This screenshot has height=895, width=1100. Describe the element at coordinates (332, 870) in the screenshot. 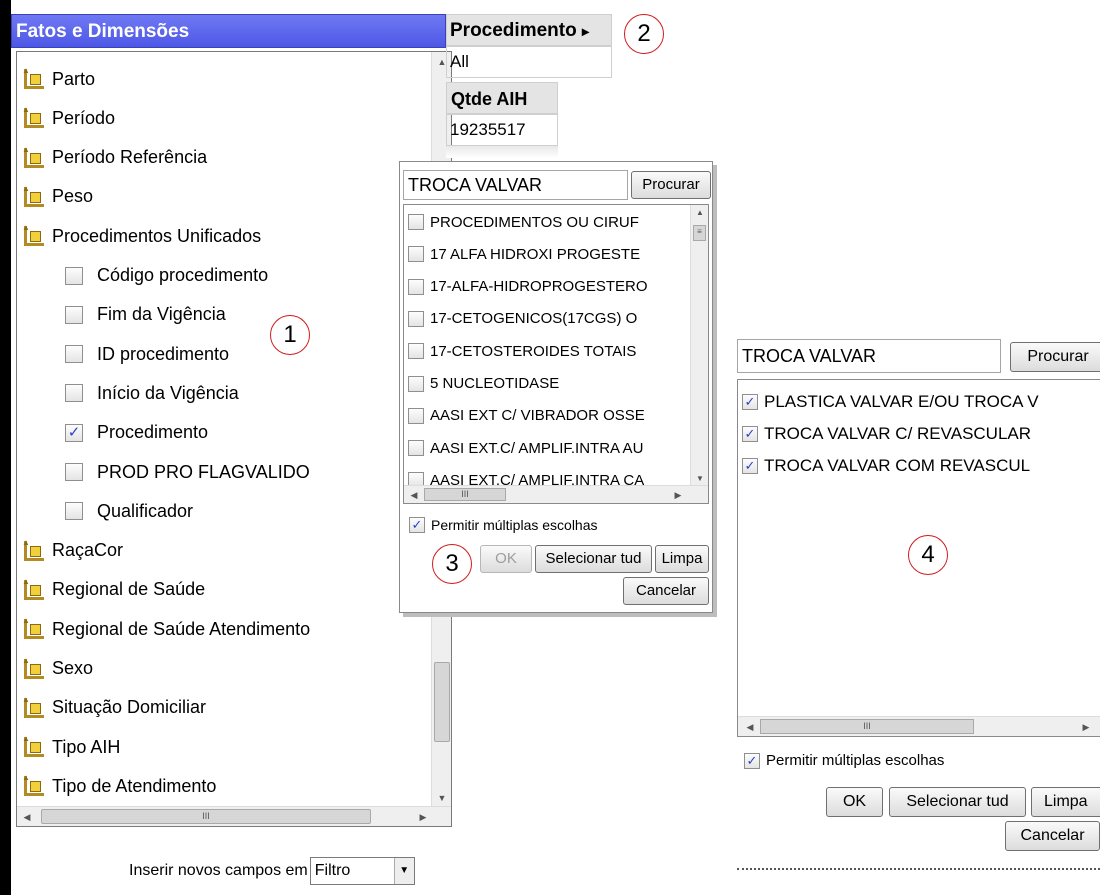

I see `insert-location-value: Filtro` at that location.